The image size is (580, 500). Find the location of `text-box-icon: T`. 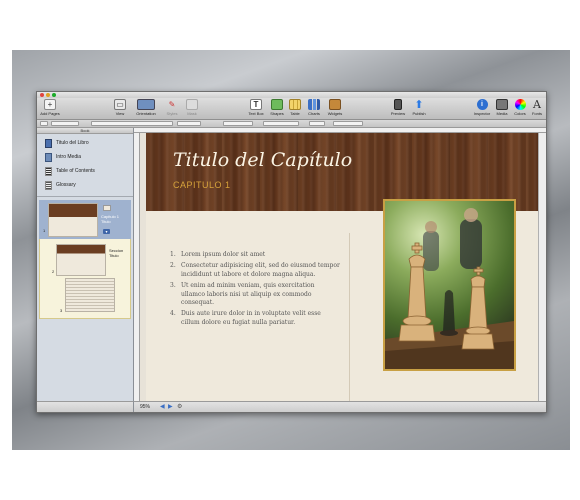

text-box-icon: T is located at coordinates (256, 104).